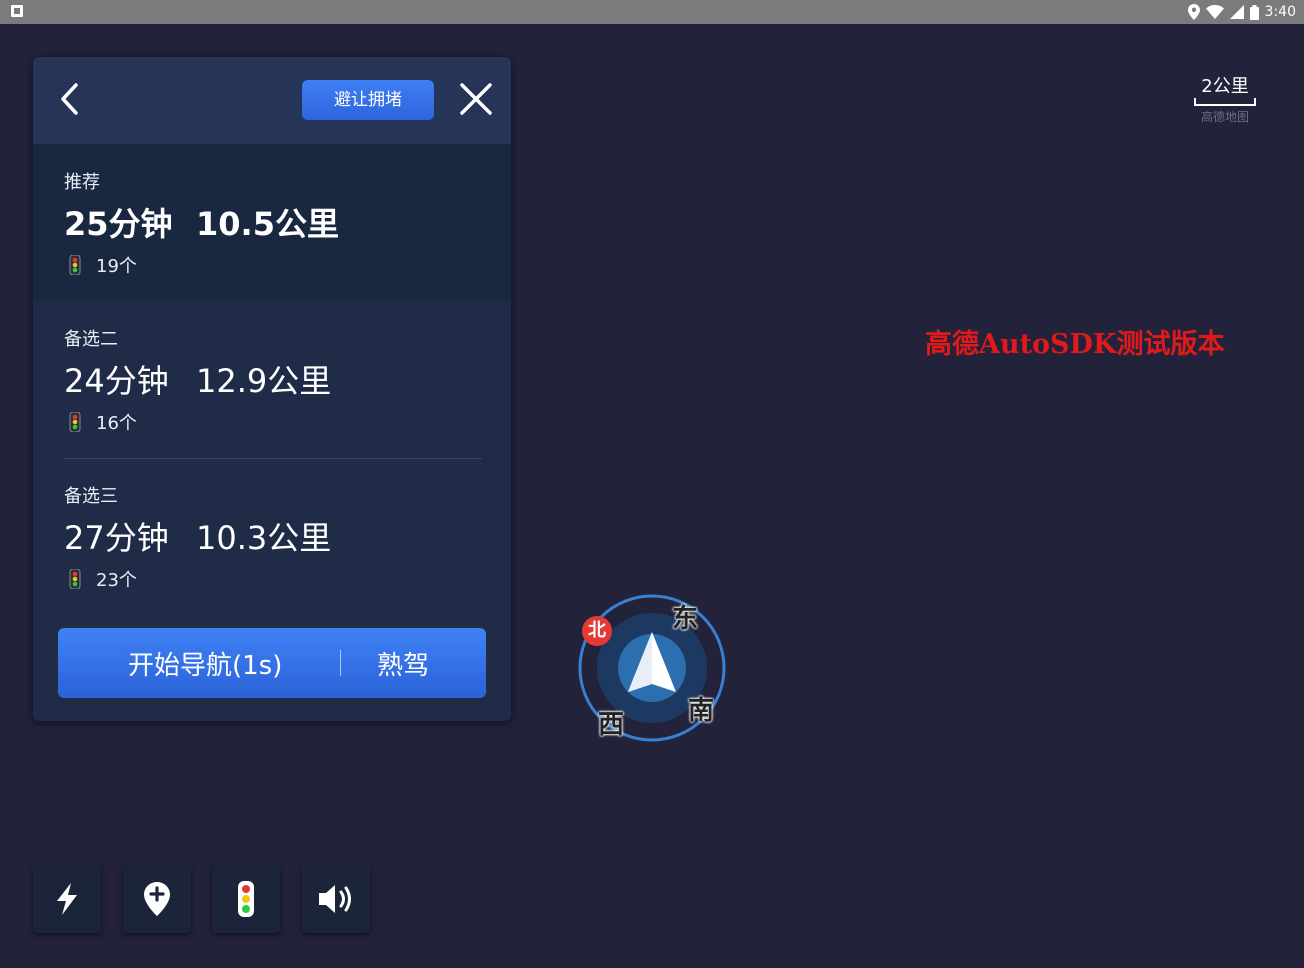 The height and width of the screenshot is (968, 1304). Describe the element at coordinates (116, 381) in the screenshot. I see `route-time: 24分钟` at that location.